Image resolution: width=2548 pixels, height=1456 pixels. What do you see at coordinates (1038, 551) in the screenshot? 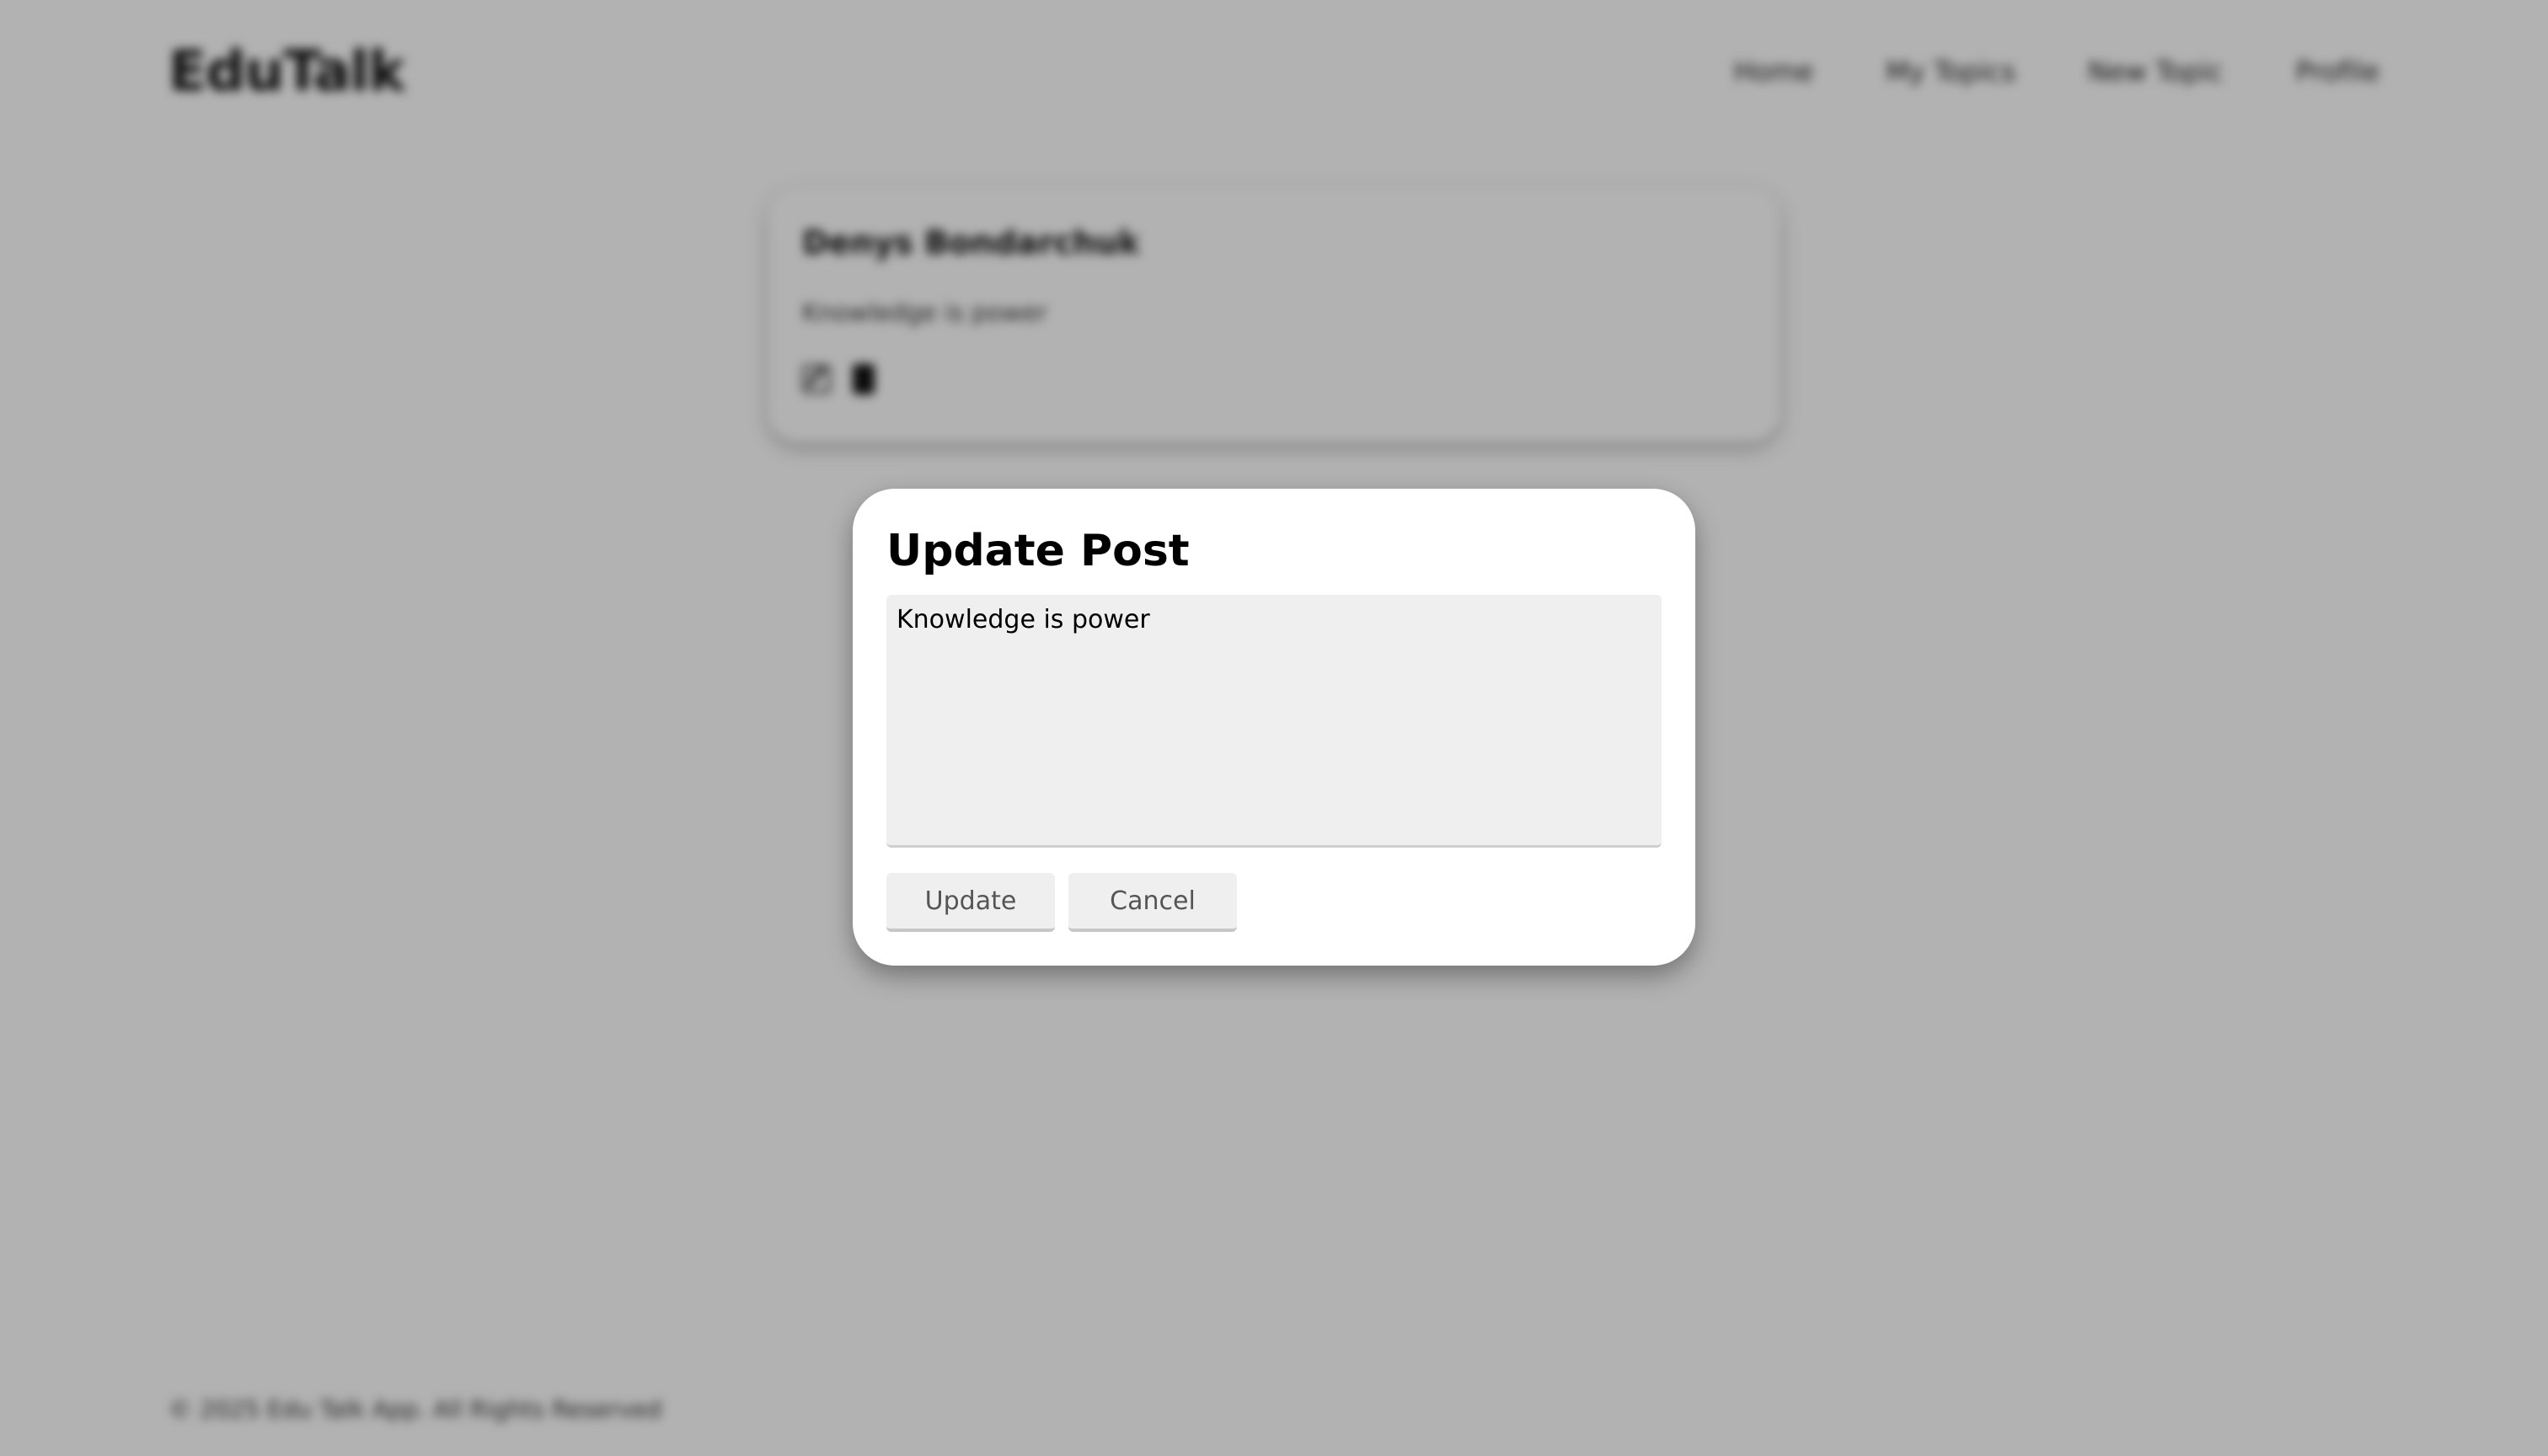
I see `modal-title: Update Post` at bounding box center [1038, 551].